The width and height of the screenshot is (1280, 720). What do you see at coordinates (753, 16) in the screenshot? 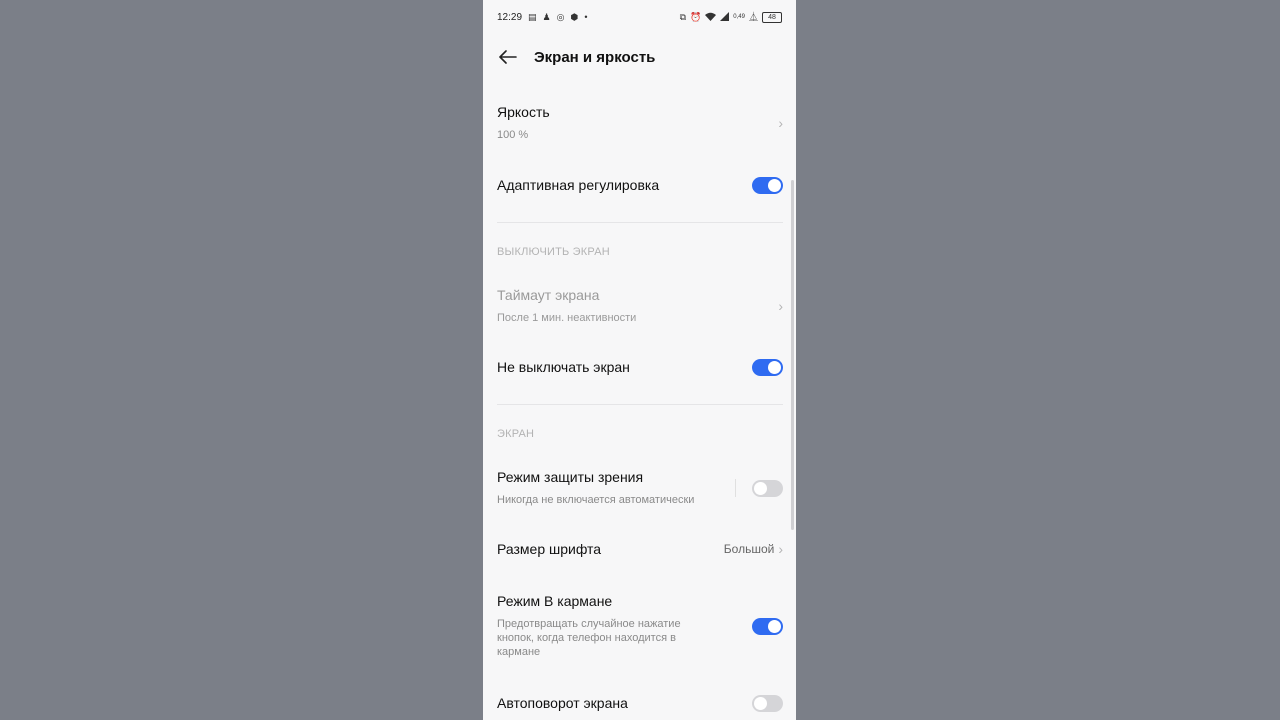
I see `bluetooth-icon: ⏅` at bounding box center [753, 16].